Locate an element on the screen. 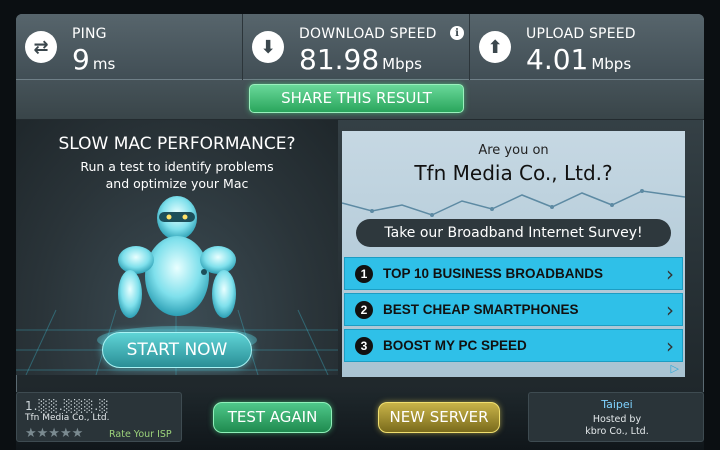 The height and width of the screenshot is (450, 720). isp-name: Tfn Media Co., Ltd. is located at coordinates (67, 418).